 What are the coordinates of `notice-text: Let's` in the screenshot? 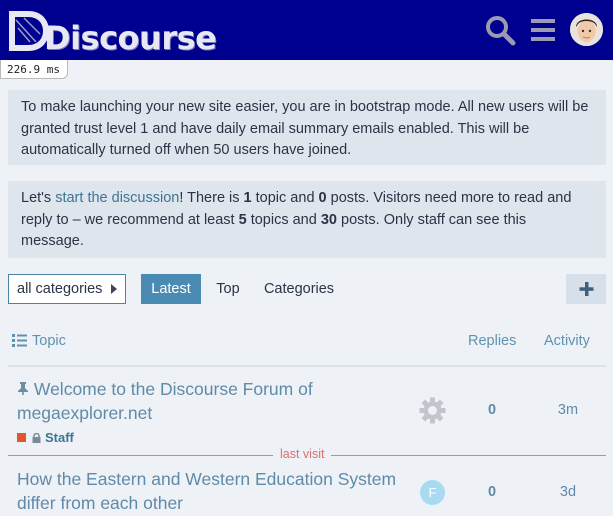 It's located at (38, 198).